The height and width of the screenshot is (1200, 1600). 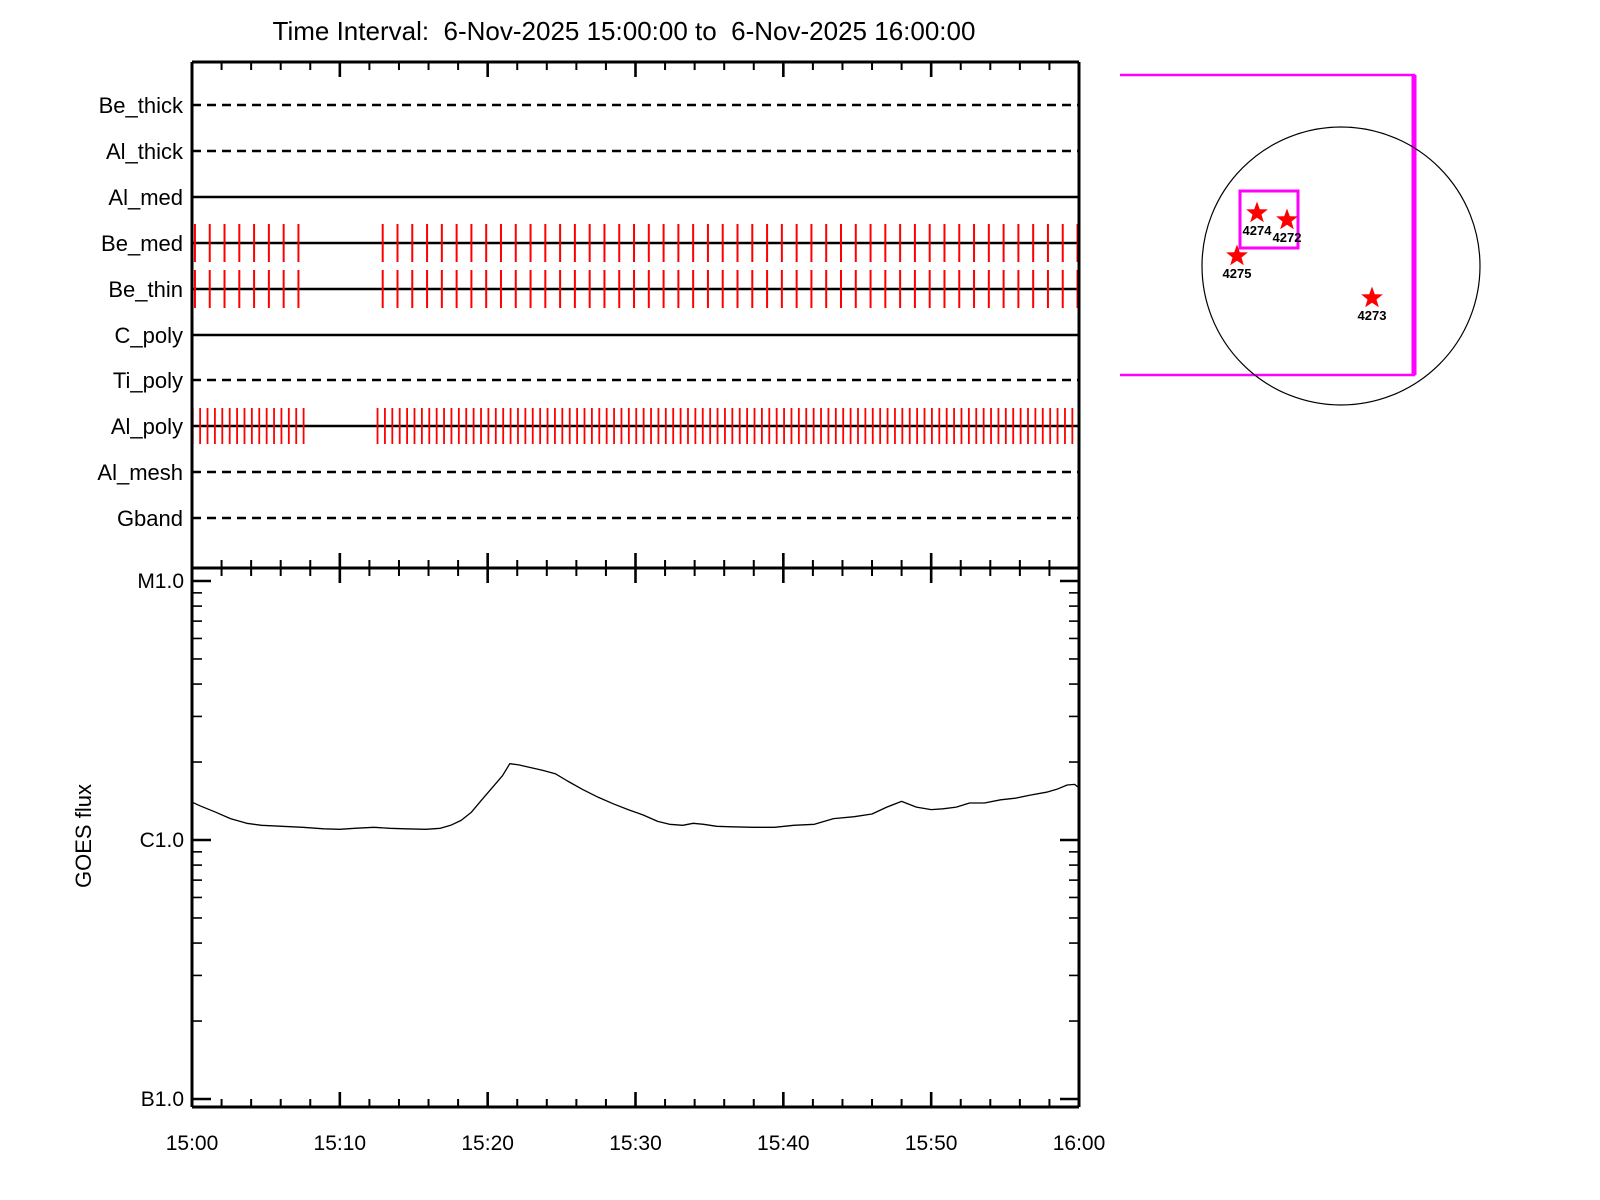 I want to click on x-tick-label: 15:50, so click(x=931, y=1143).